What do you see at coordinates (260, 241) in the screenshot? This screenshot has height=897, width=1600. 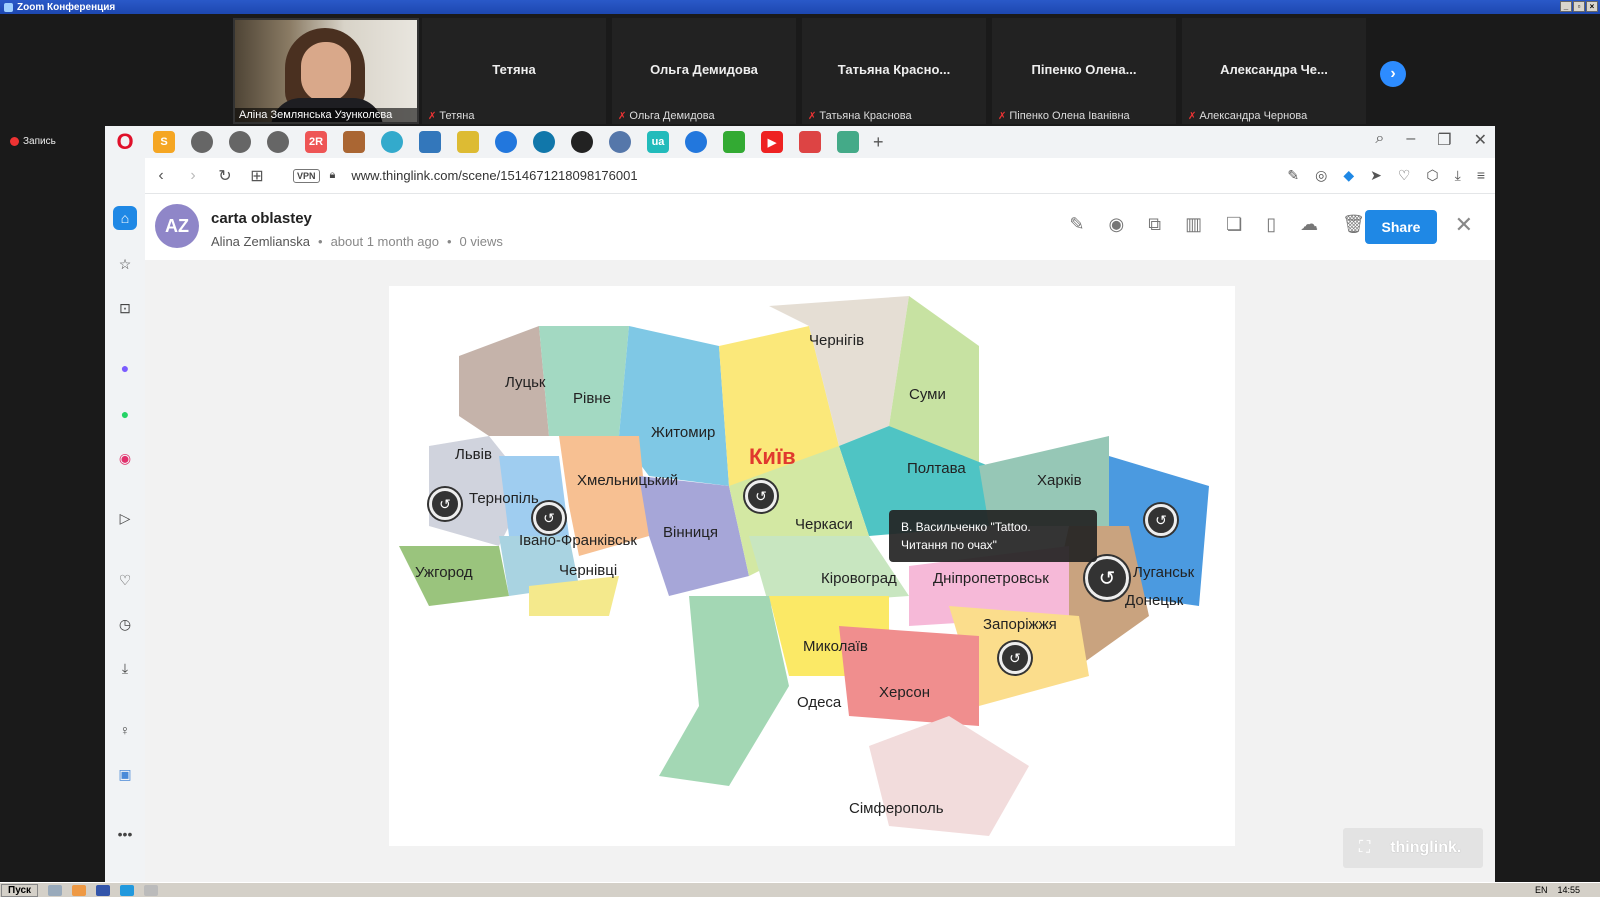 I see `author-name: Alina Zemlianska` at bounding box center [260, 241].